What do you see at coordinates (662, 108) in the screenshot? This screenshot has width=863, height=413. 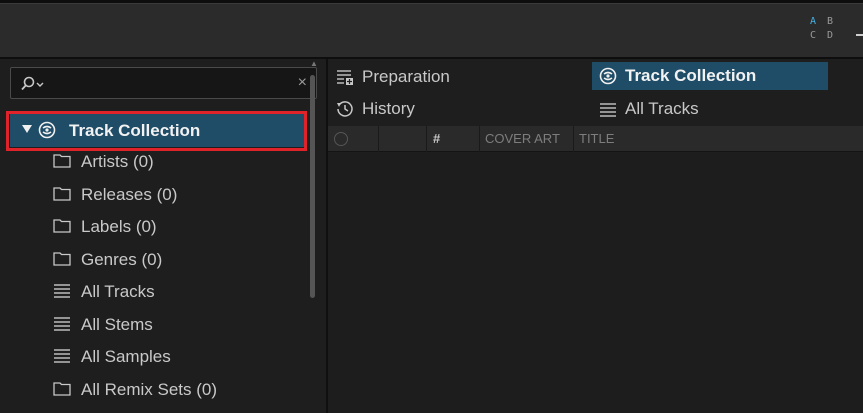 I see `favorite-label: All Tracks` at bounding box center [662, 108].